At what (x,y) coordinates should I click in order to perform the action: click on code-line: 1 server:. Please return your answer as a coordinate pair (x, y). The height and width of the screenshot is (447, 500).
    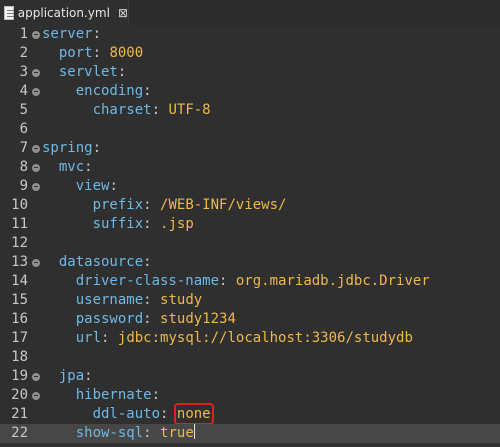
    Looking at the image, I should click on (250, 34).